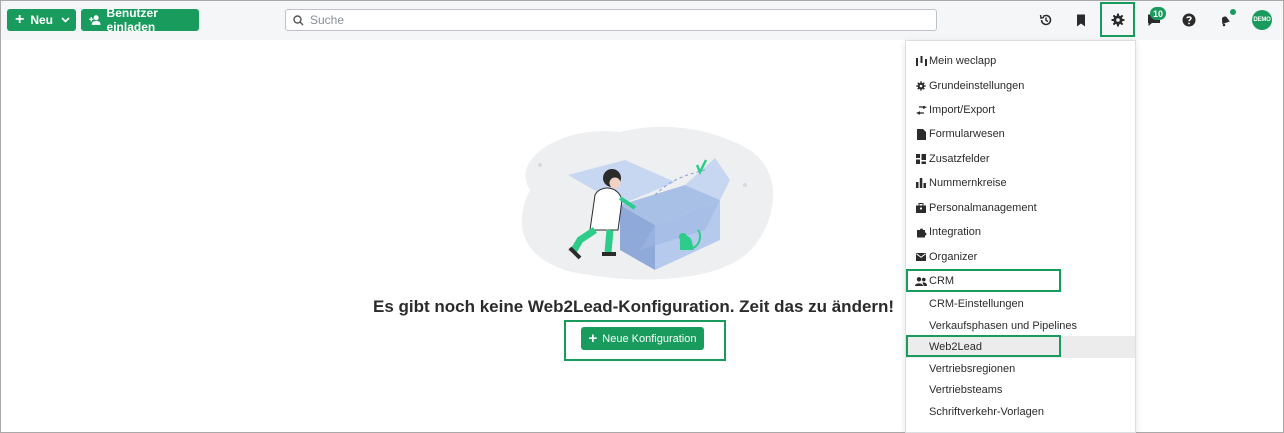 Image resolution: width=1284 pixels, height=433 pixels. What do you see at coordinates (1081, 20) in the screenshot?
I see `bookmark-icon` at bounding box center [1081, 20].